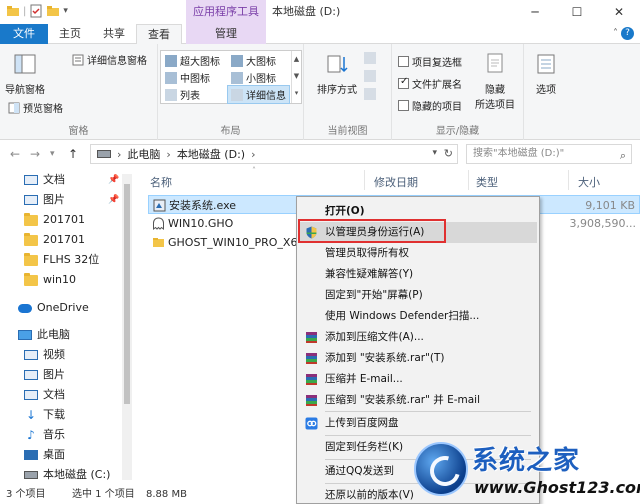  Describe the element at coordinates (434, 153) in the screenshot. I see `address-dropdown-icon: ▾` at that location.